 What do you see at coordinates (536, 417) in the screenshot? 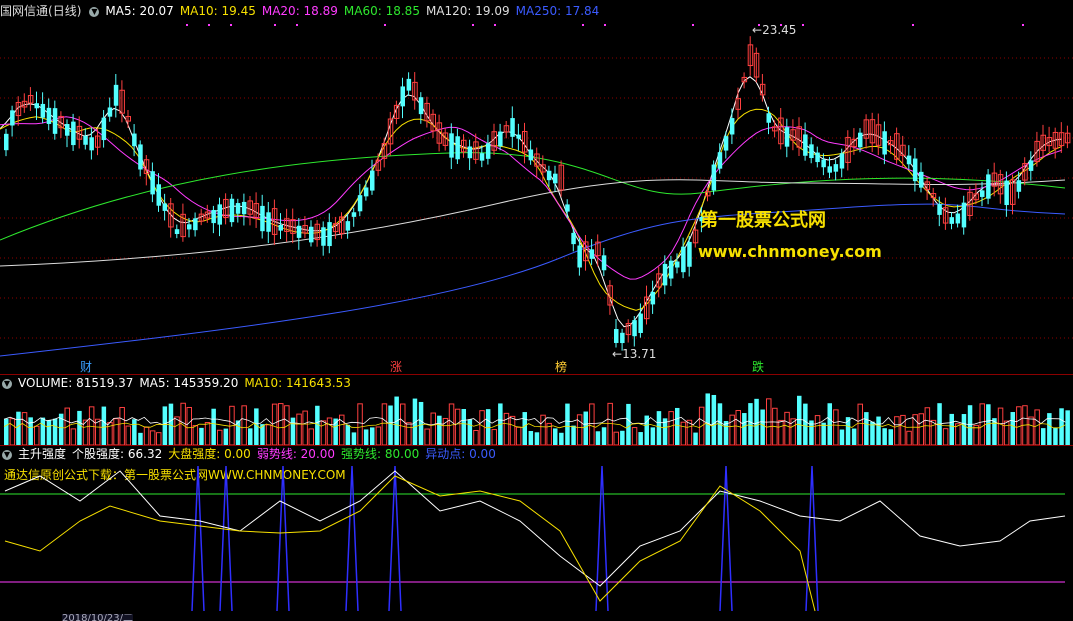
I see `volume-bar-chart` at bounding box center [536, 417].